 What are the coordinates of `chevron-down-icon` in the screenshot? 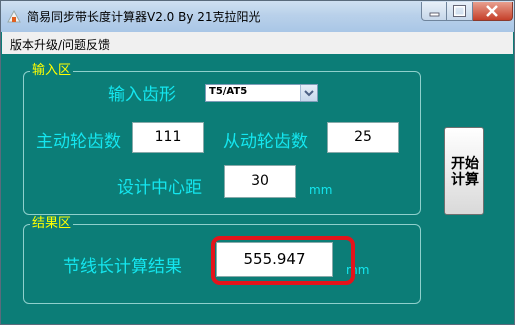 It's located at (309, 93).